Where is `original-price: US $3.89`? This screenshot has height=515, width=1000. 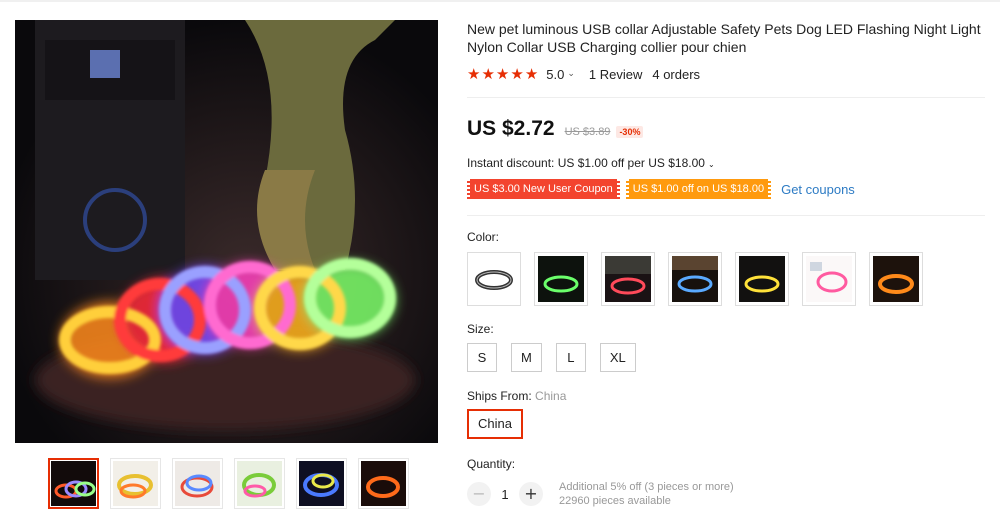
original-price: US $3.89 is located at coordinates (587, 132).